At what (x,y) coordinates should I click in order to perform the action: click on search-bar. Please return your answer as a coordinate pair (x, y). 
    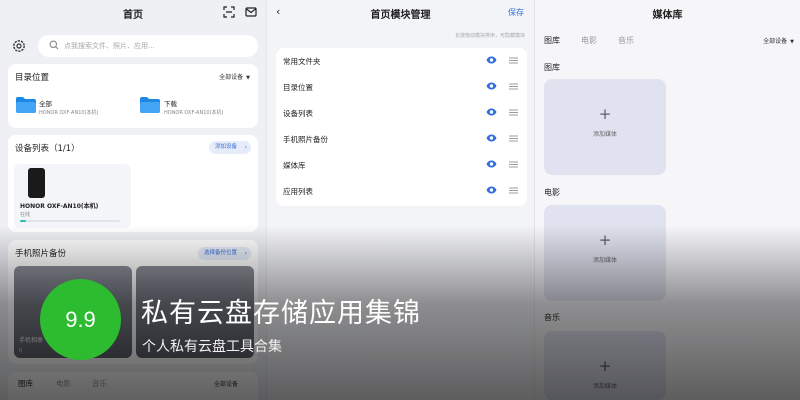
    Looking at the image, I should click on (148, 46).